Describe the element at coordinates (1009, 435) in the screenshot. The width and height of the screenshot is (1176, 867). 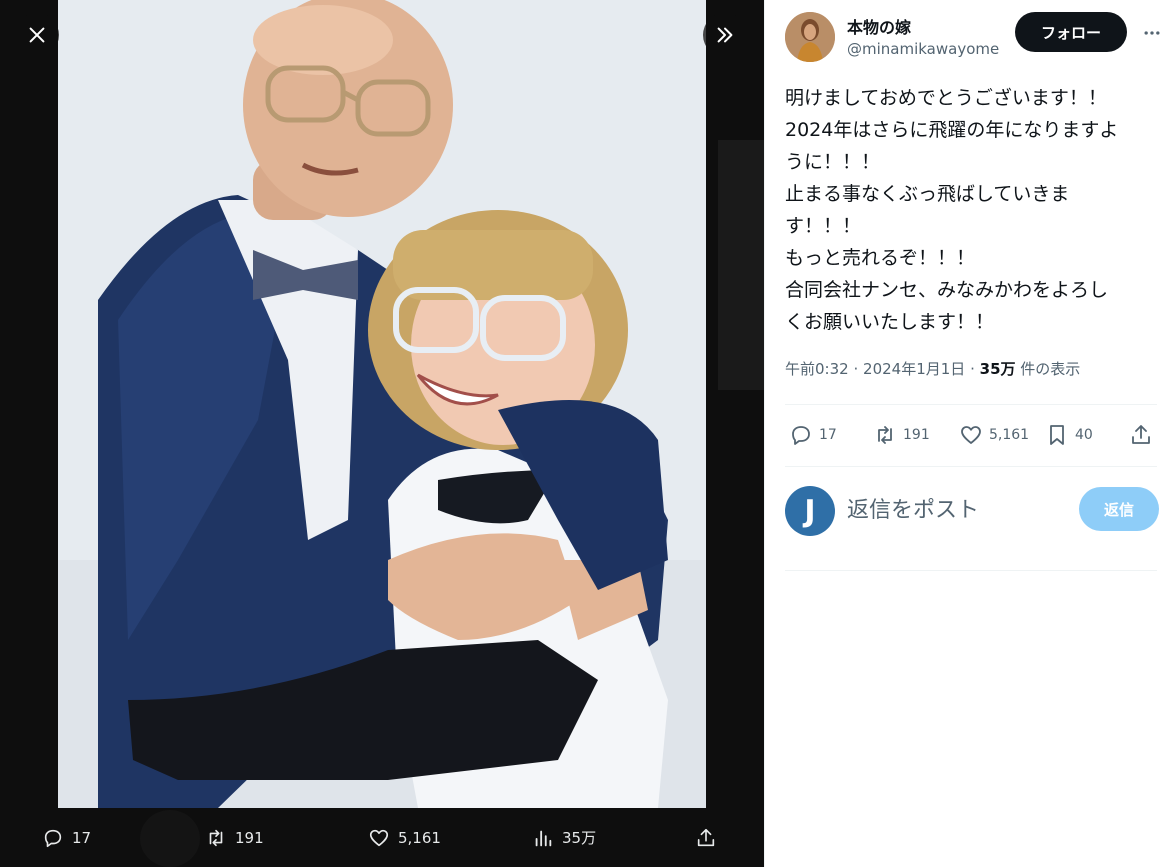
I see `like-count: 5,161` at that location.